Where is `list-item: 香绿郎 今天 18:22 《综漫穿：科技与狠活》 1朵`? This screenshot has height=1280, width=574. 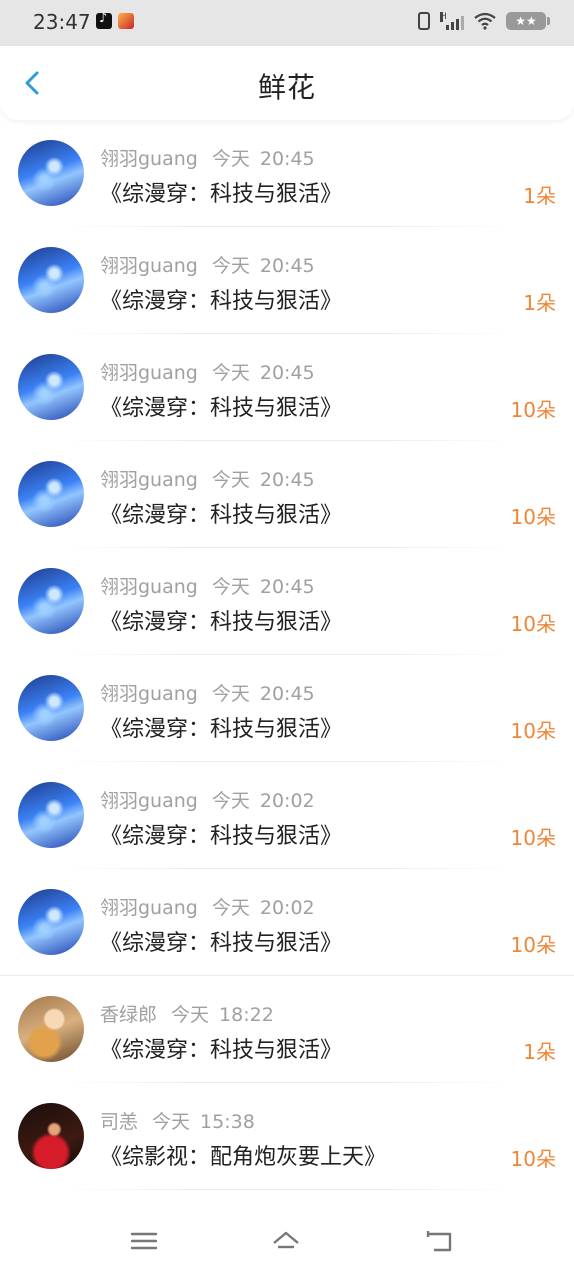
list-item: 香绿郎 今天 18:22 《综漫穿：科技与狠活》 1朵 is located at coordinates (287, 1029).